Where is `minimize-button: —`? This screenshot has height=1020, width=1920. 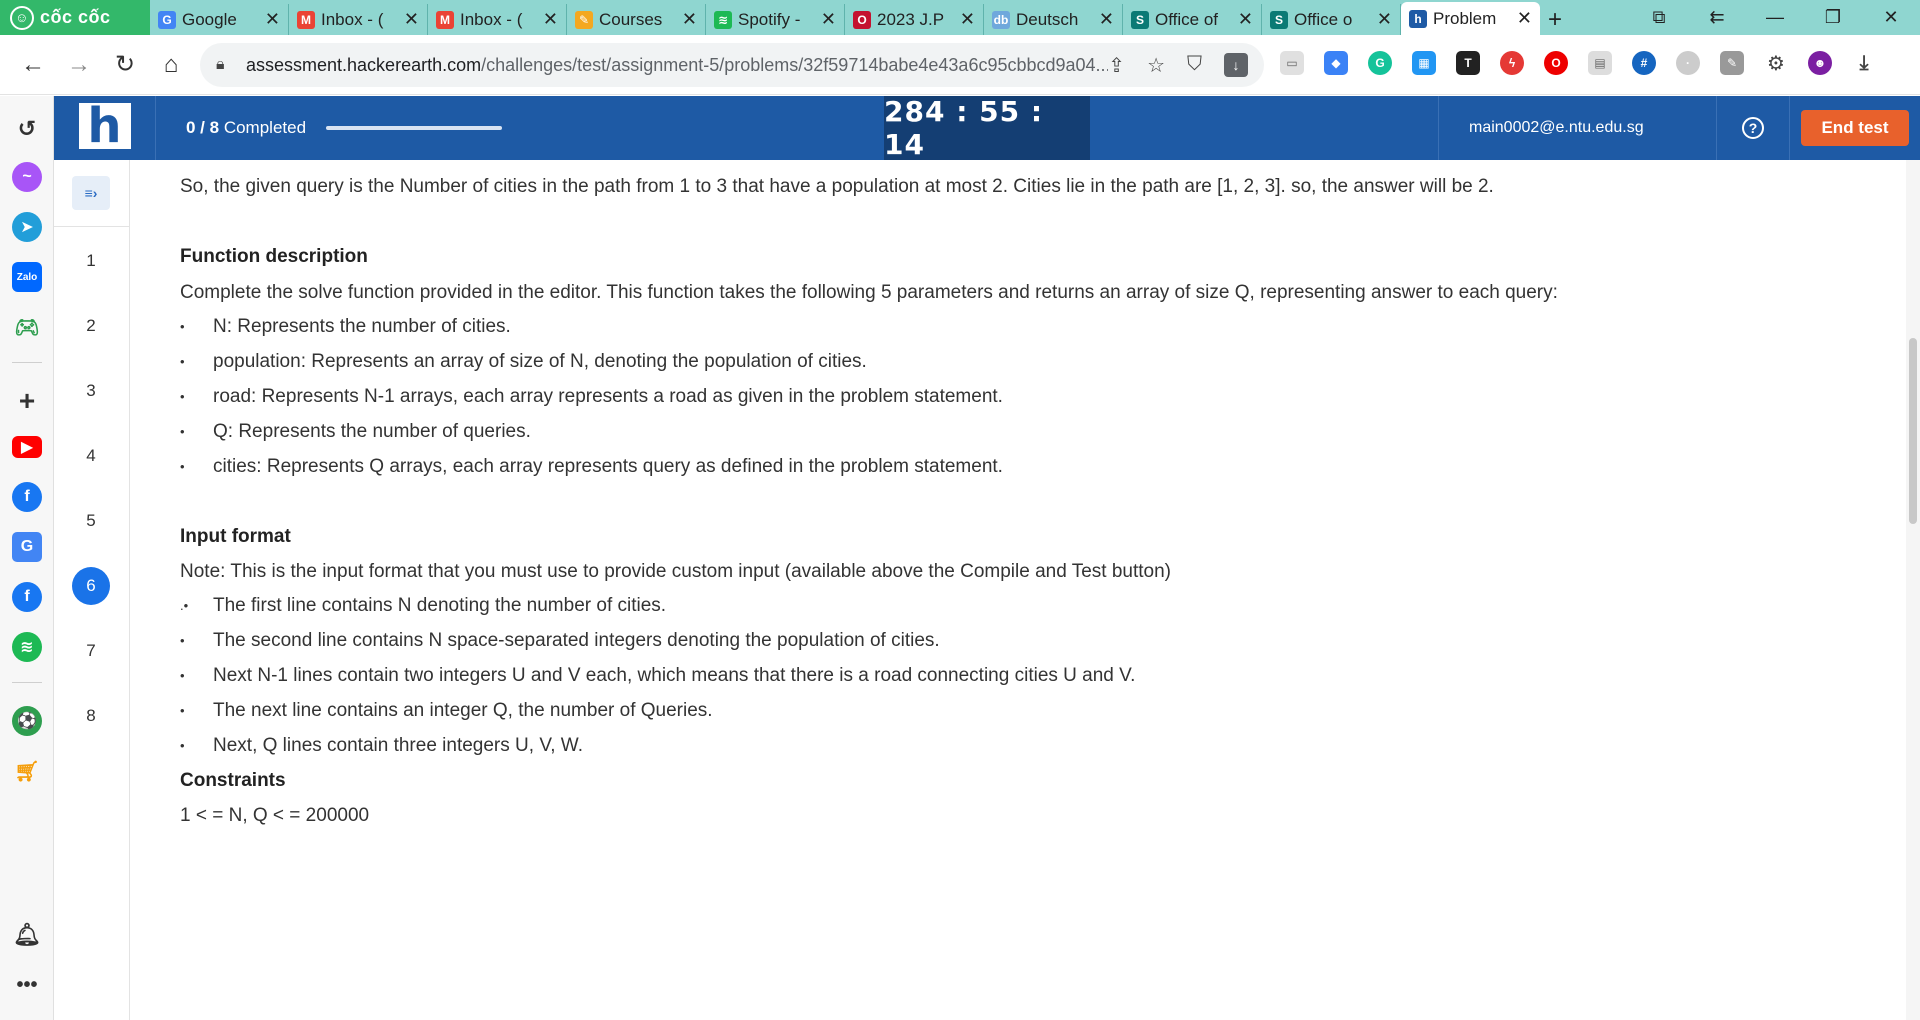 minimize-button: — is located at coordinates (1775, 17).